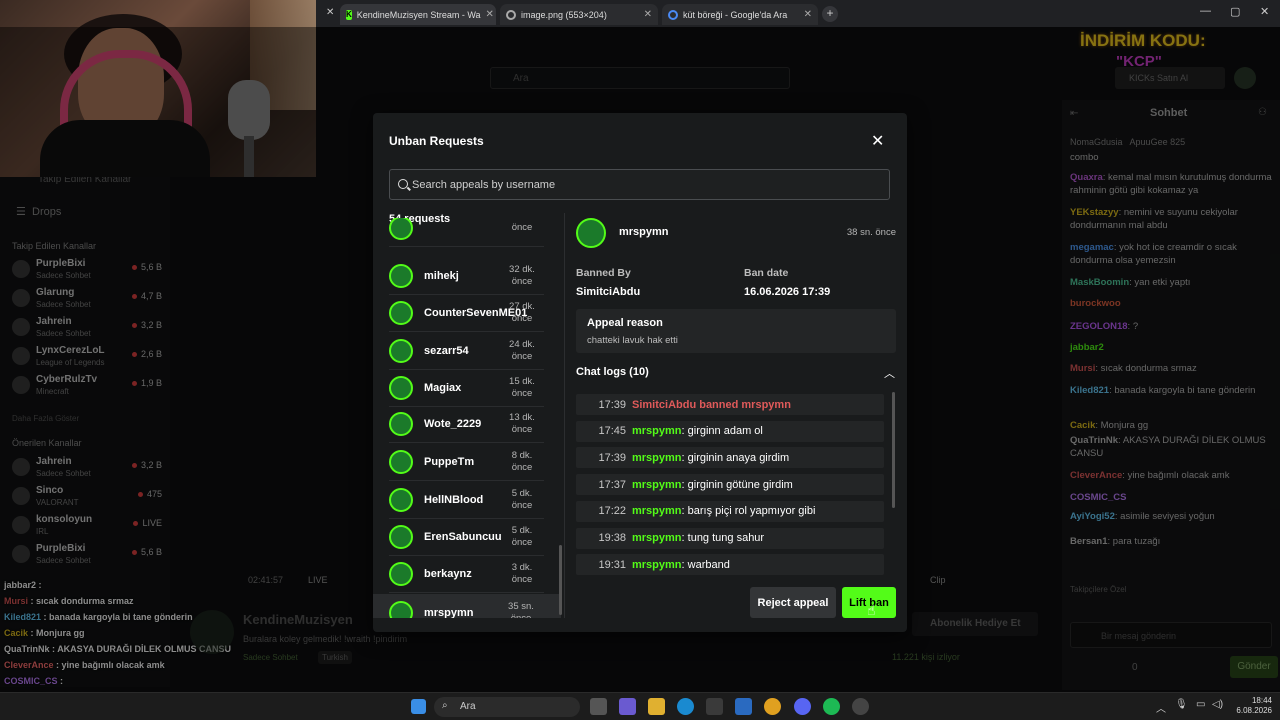  Describe the element at coordinates (449, 462) in the screenshot. I see `request-username: PuppeTm` at that location.